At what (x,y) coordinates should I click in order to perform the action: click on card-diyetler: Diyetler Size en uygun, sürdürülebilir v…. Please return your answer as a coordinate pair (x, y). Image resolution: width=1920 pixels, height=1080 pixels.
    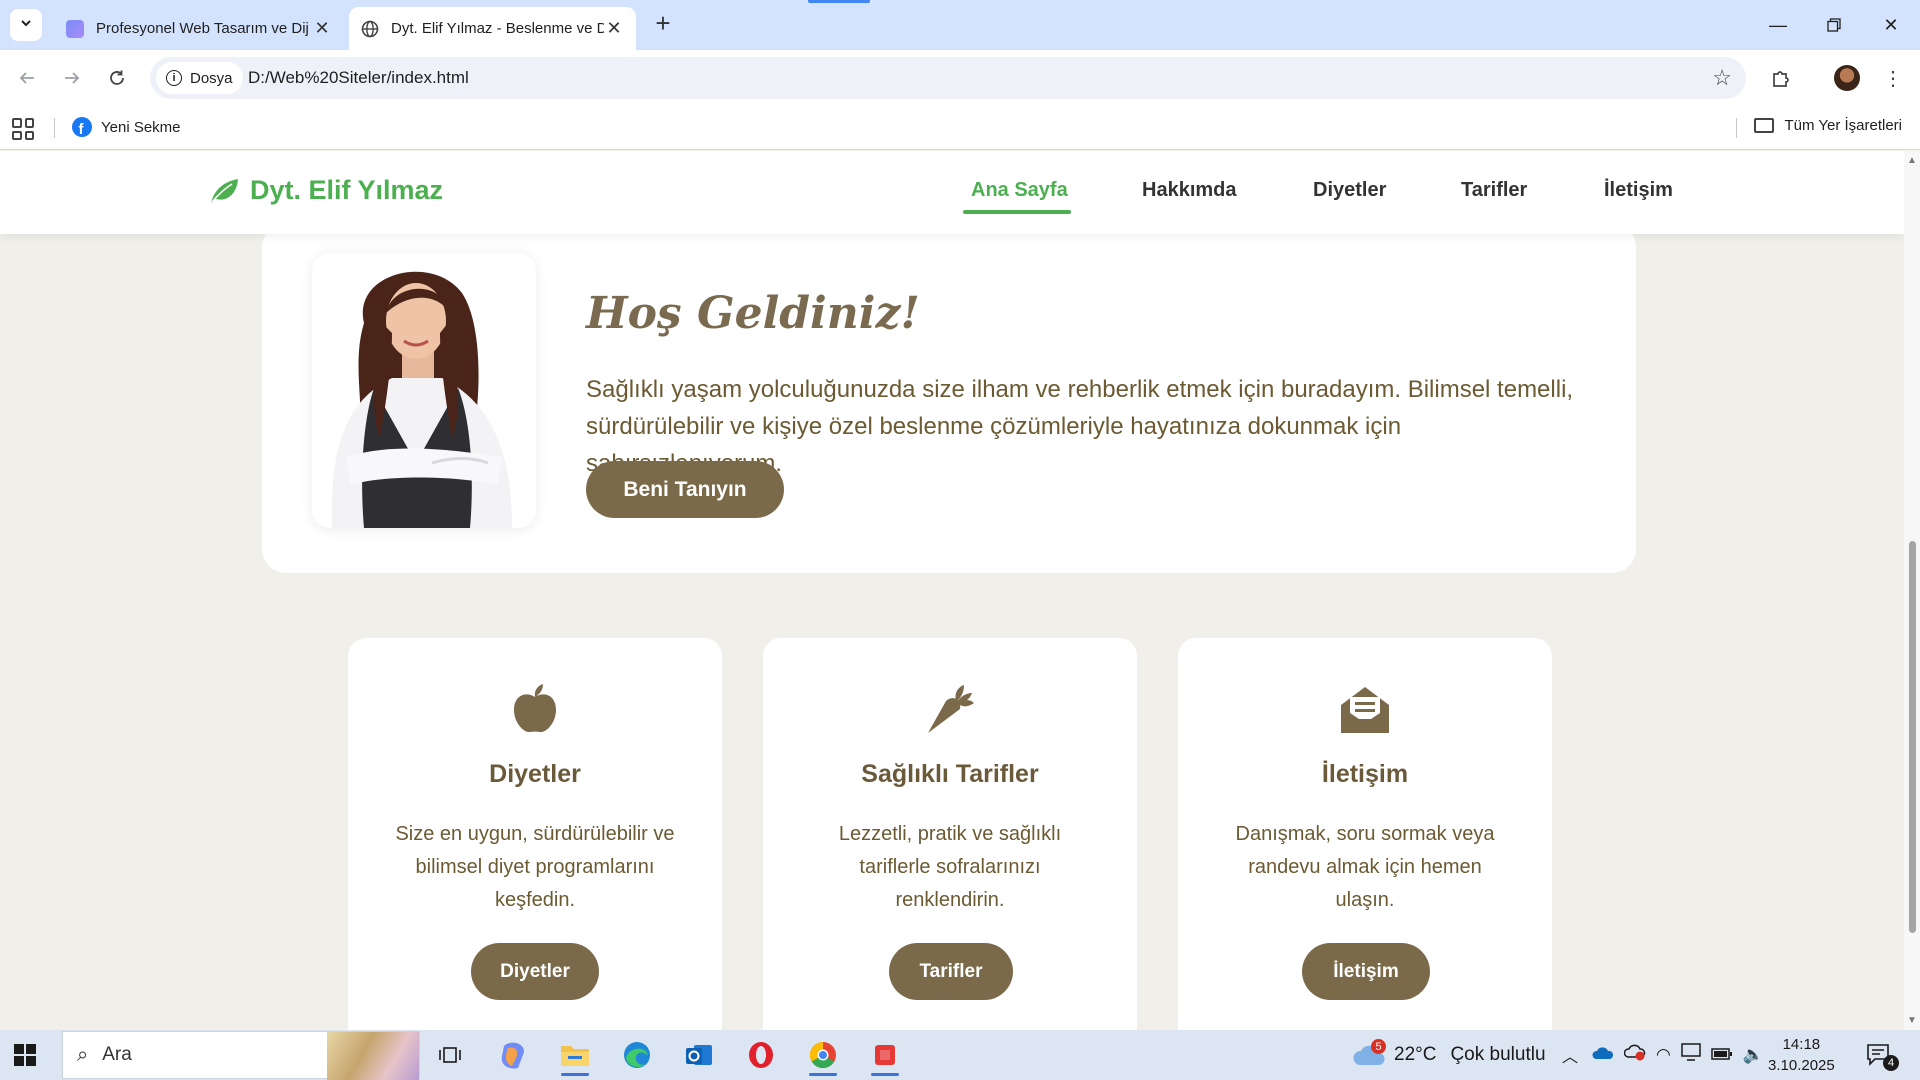
    Looking at the image, I should click on (535, 834).